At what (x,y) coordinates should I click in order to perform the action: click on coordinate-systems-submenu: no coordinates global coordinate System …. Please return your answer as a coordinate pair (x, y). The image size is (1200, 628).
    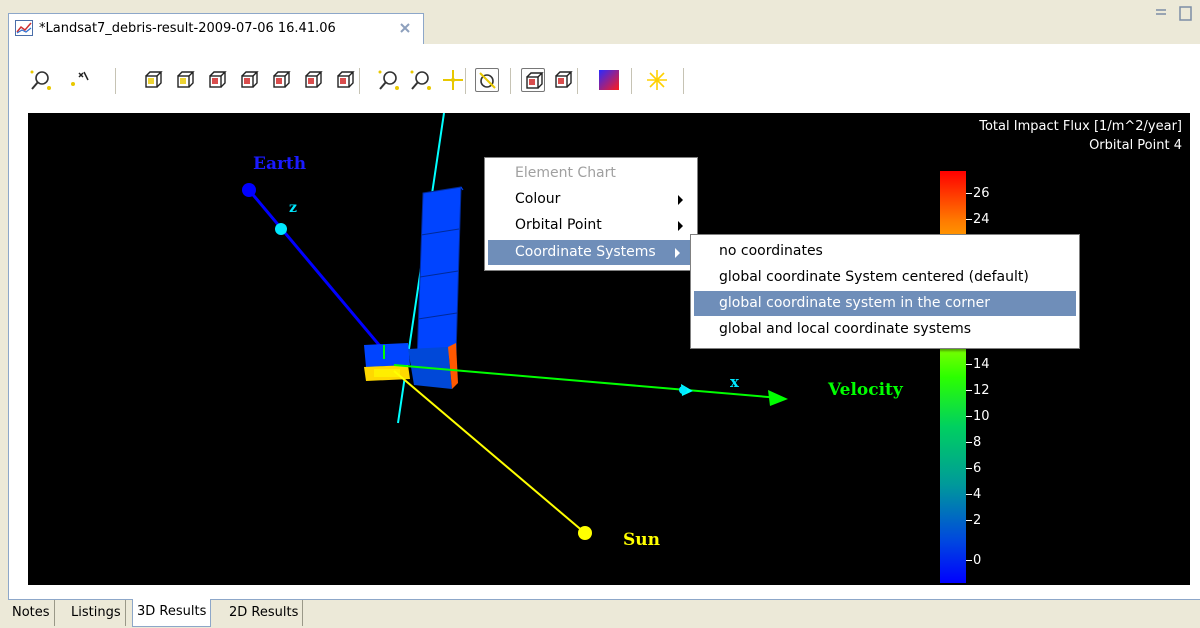
    Looking at the image, I should click on (885, 291).